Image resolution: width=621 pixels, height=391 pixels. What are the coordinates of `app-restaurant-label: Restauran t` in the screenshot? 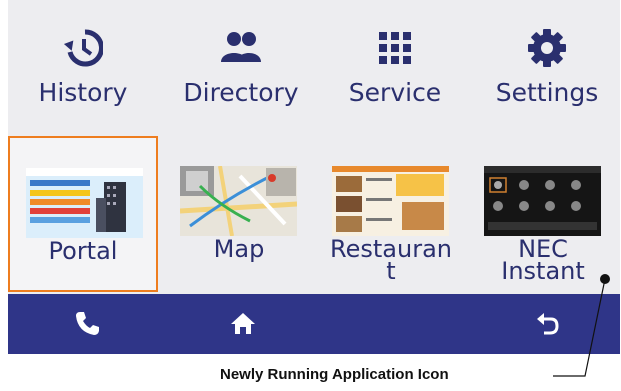 It's located at (391, 260).